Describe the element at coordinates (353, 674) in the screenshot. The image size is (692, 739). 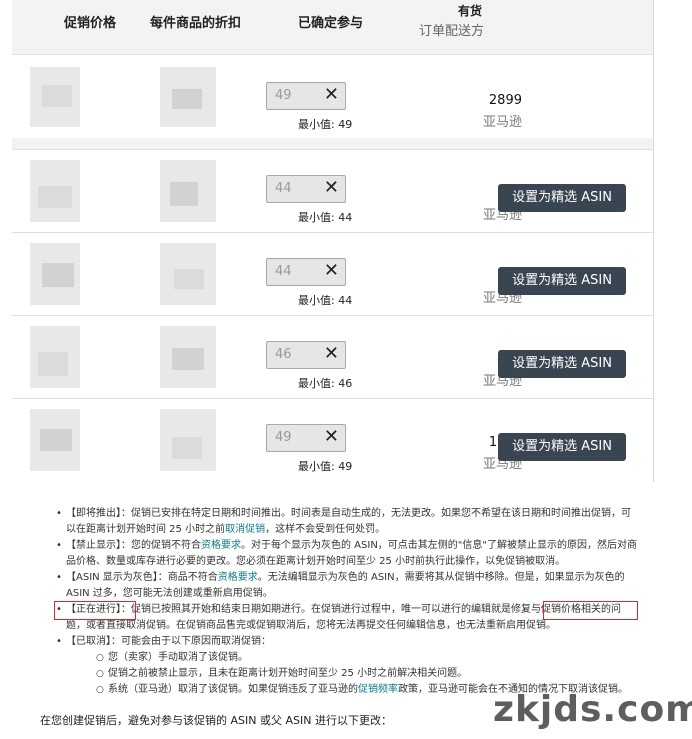
I see `cancel-reason: 促销之前被禁止显示，且未在距离计划开始时间至少 25 小时之前解决相关问题。` at that location.